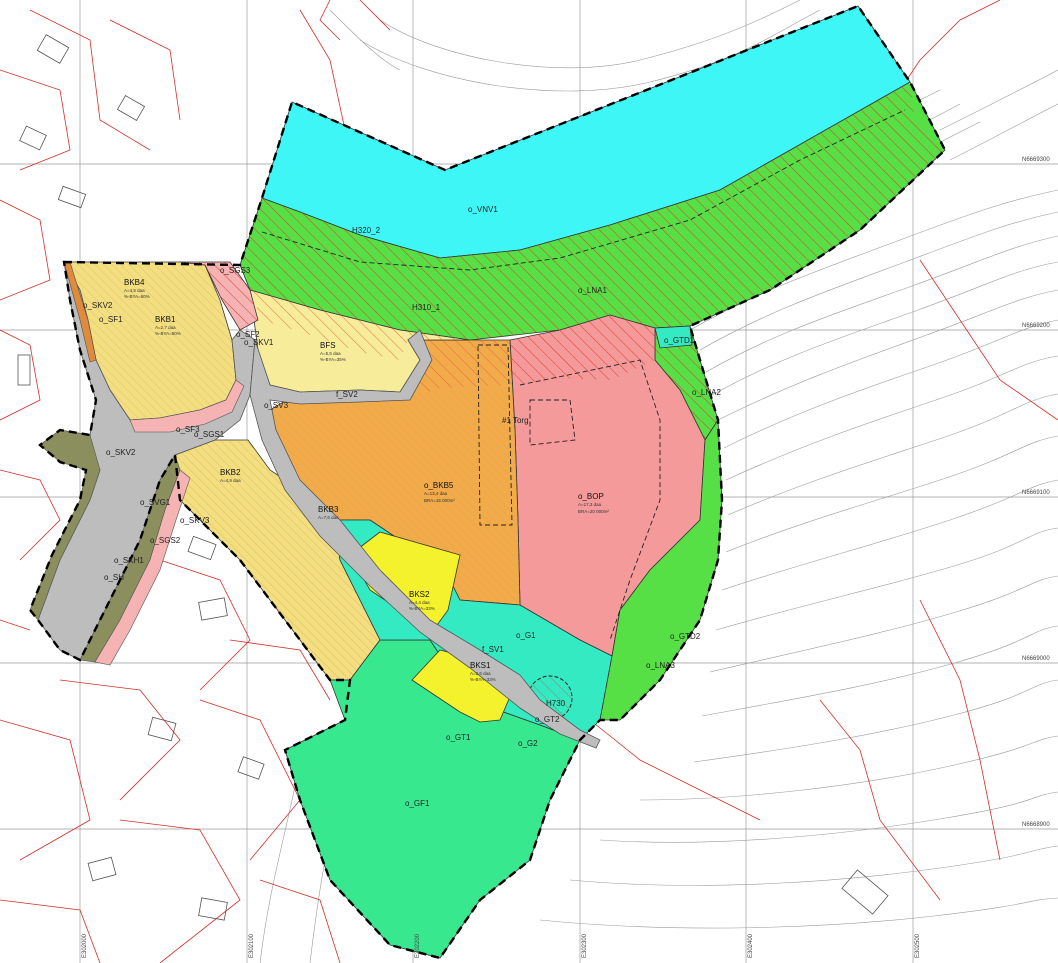  I want to click on label-bkb2: BKB2, so click(230, 472).